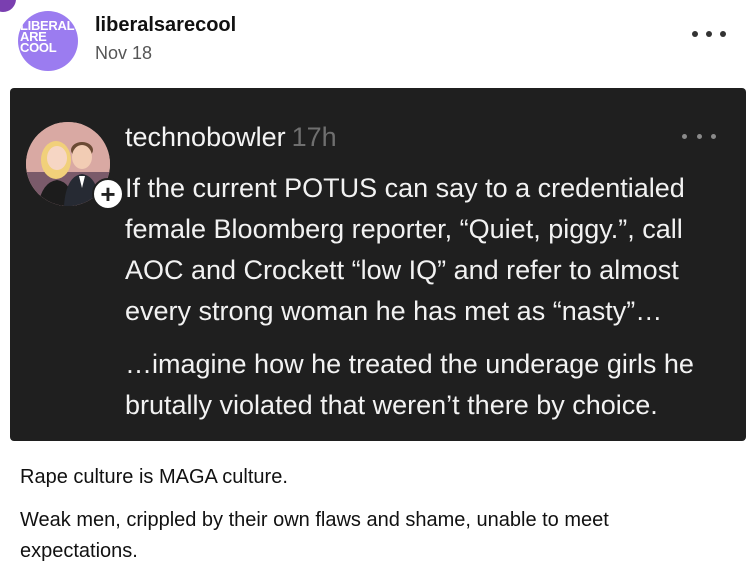 This screenshot has width=754, height=583. Describe the element at coordinates (8, 6) in the screenshot. I see `corner-avatar-fragment` at that location.